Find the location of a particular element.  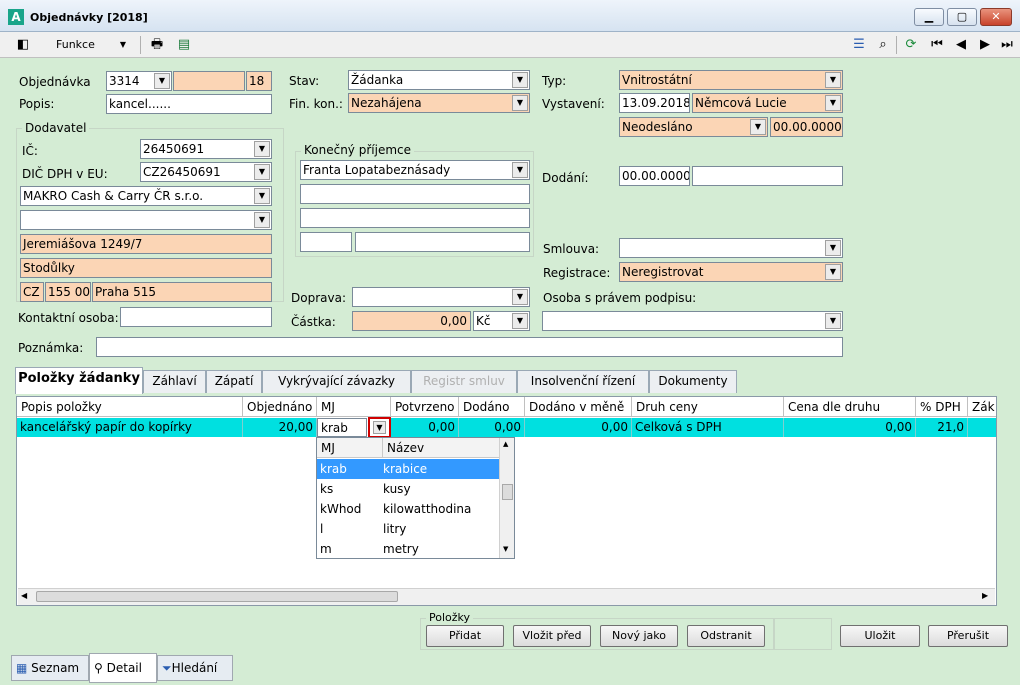

column-header: MJ is located at coordinates (354, 407).